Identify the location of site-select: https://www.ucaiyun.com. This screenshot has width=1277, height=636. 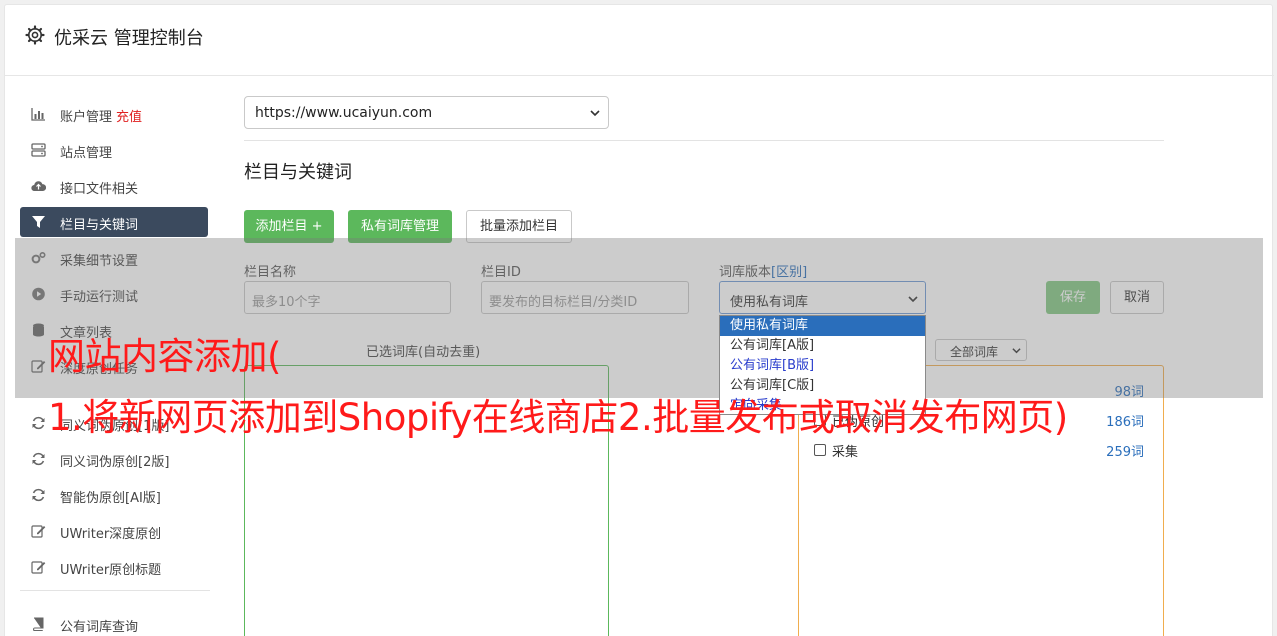
(426, 112).